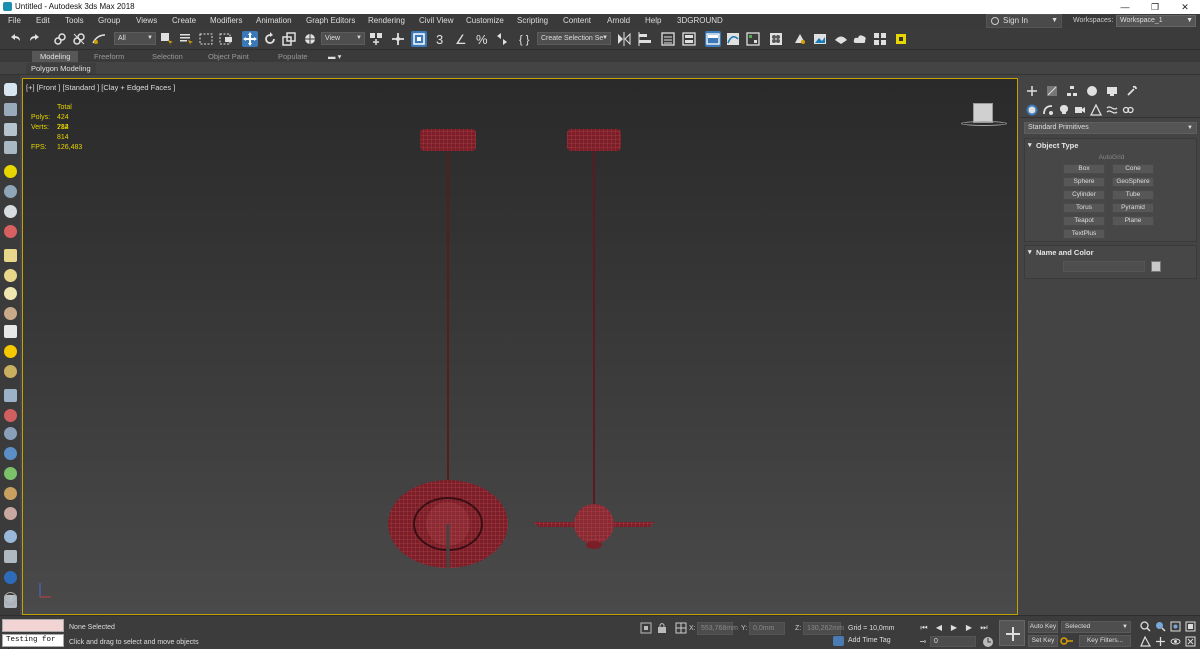 The width and height of the screenshot is (1200, 649). I want to click on autogrid-checkbox: AutoGrid, so click(1111, 157).